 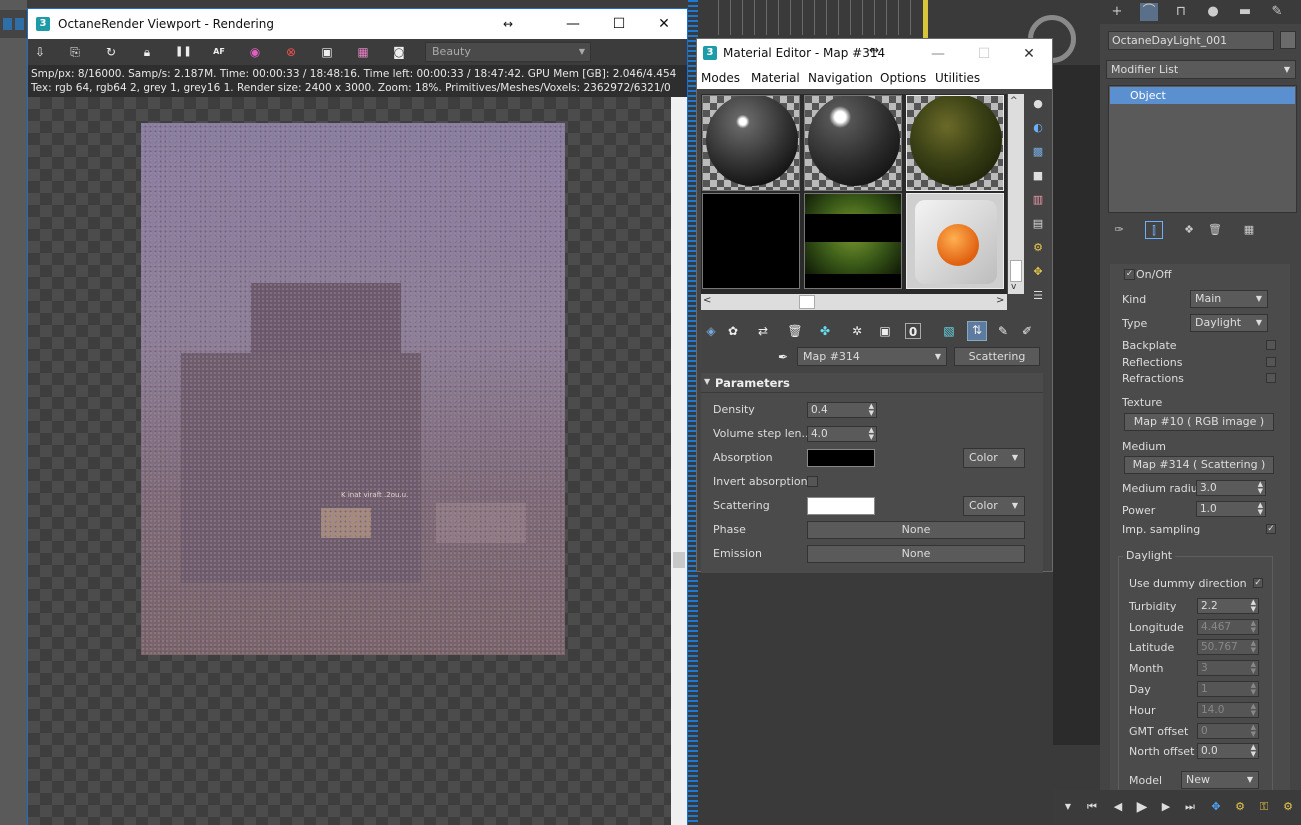 What do you see at coordinates (1213, 12) in the screenshot?
I see `motion-tab-icon: ●` at bounding box center [1213, 12].